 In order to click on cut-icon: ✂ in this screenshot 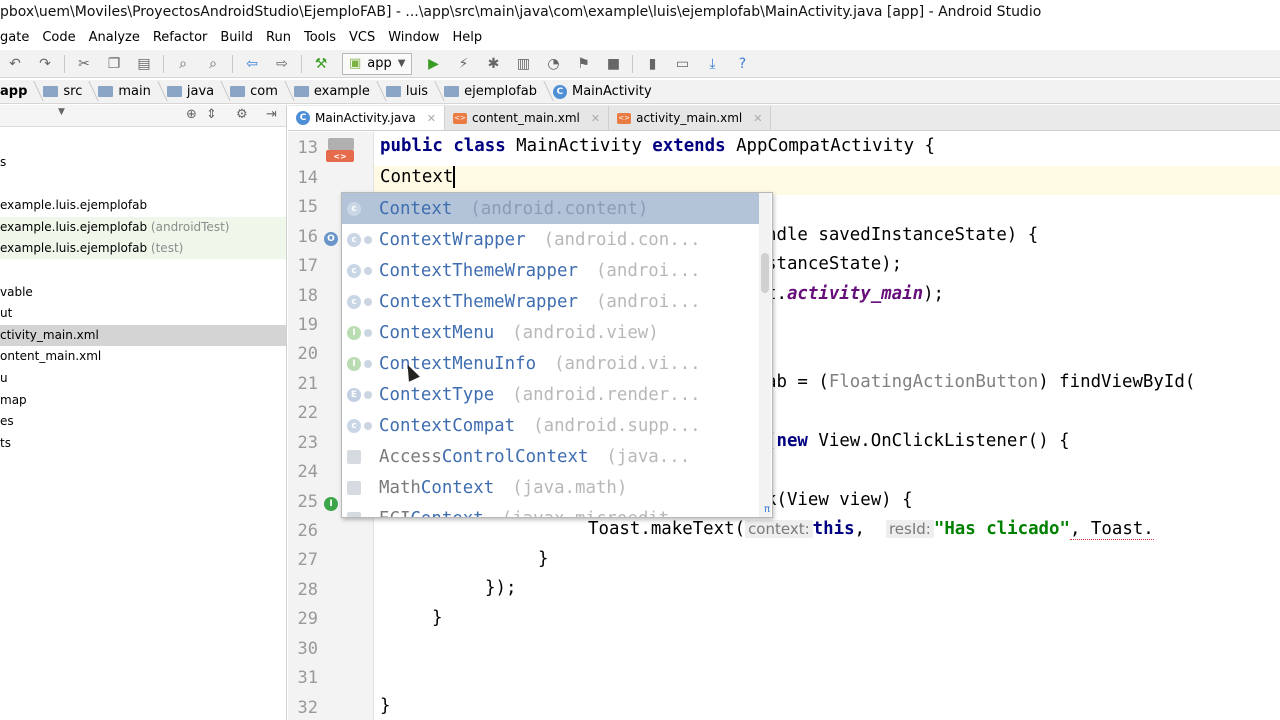, I will do `click(84, 64)`.